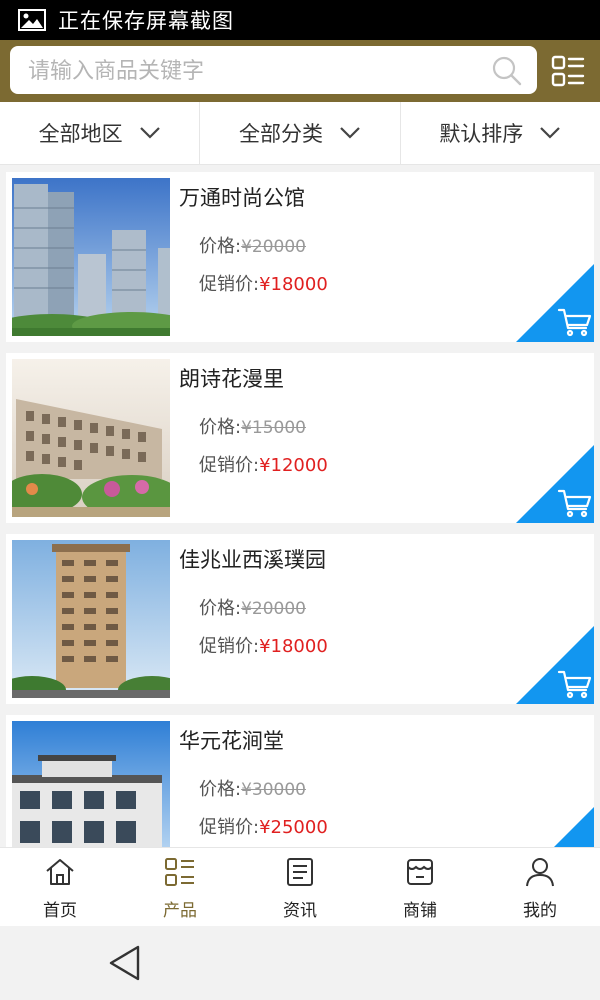 The width and height of the screenshot is (600, 1000). What do you see at coordinates (300, 20) in the screenshot?
I see `status-bar: 正在保存屏幕截图` at bounding box center [300, 20].